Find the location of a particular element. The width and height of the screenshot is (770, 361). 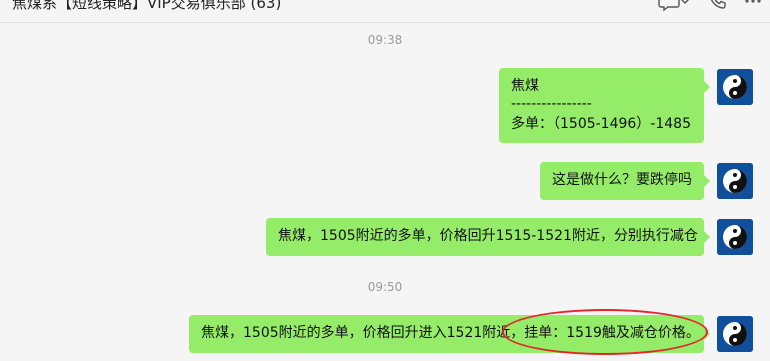

message-line: 这是做什么？要跌停吗 is located at coordinates (622, 180).